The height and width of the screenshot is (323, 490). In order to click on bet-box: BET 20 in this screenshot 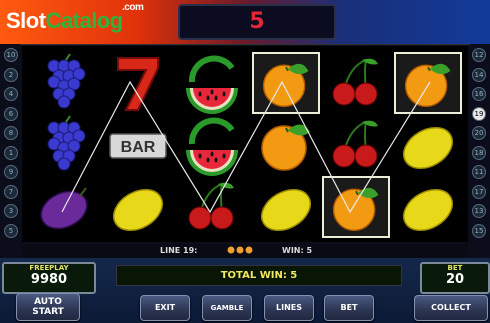, I will do `click(455, 278)`.